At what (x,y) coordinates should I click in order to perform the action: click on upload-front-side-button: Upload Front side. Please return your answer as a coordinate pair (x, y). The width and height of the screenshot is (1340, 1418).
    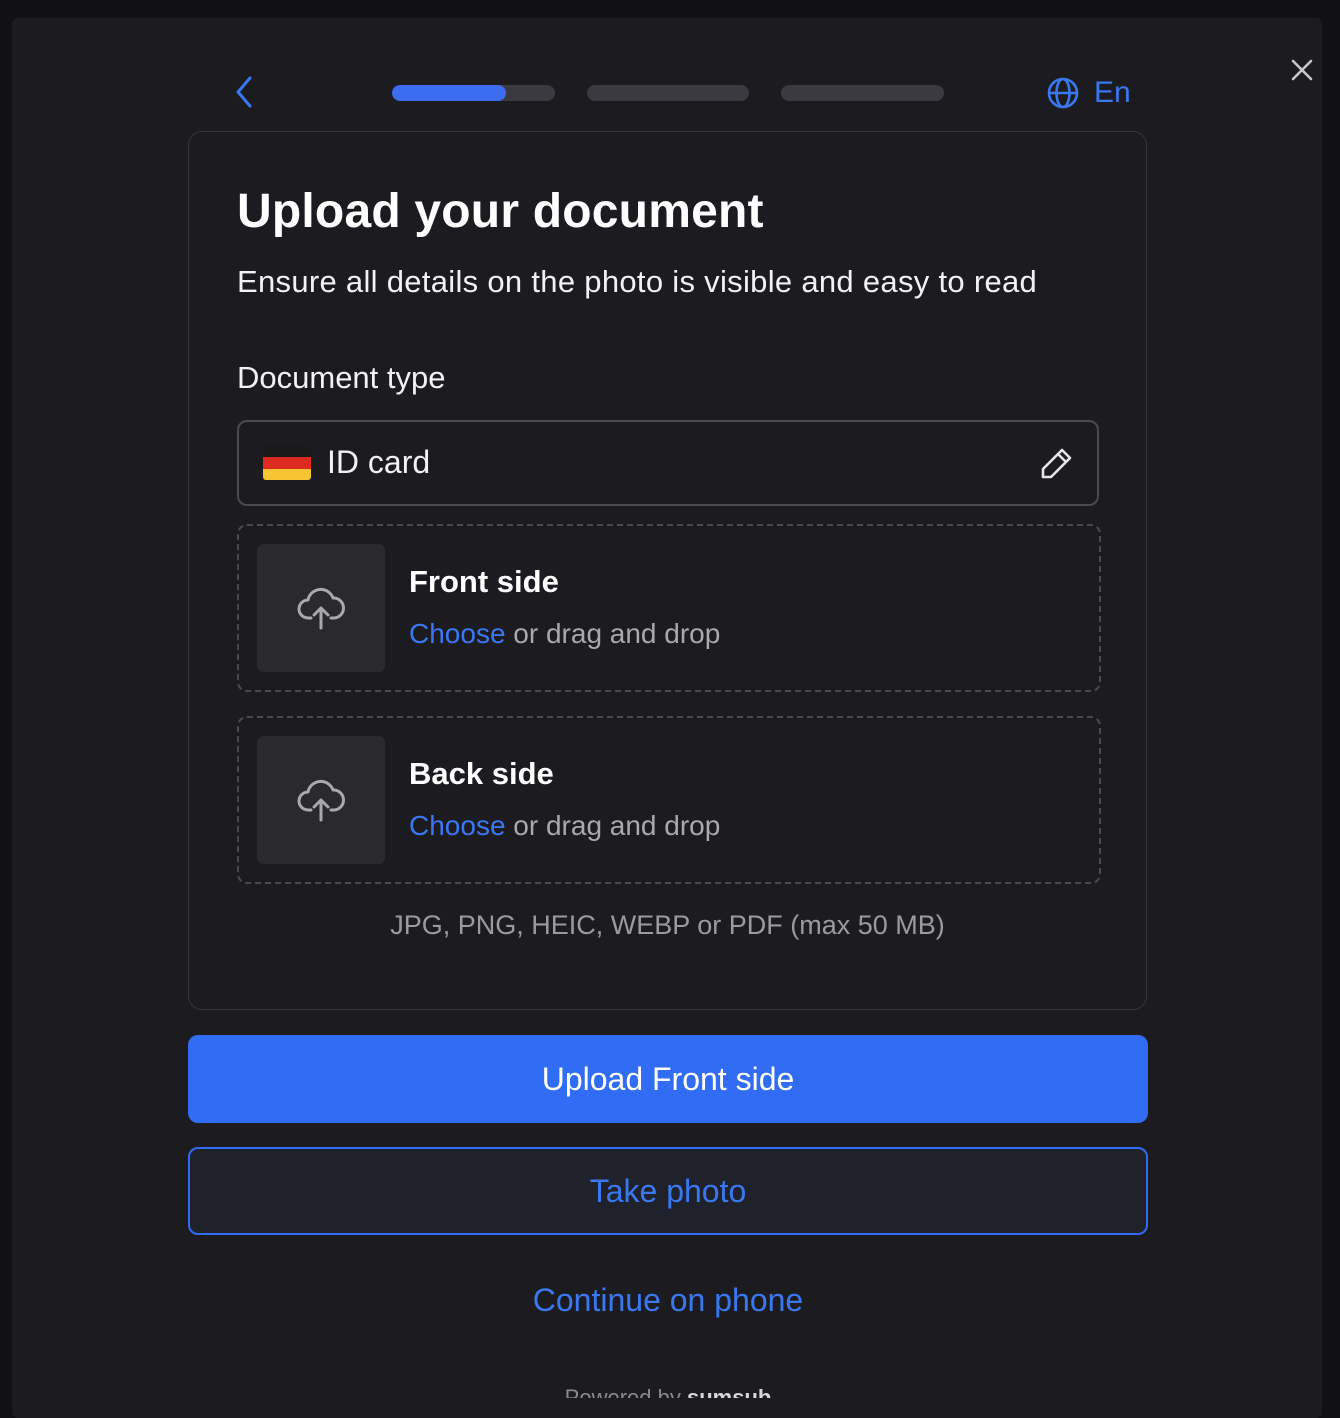
    Looking at the image, I should click on (668, 1079).